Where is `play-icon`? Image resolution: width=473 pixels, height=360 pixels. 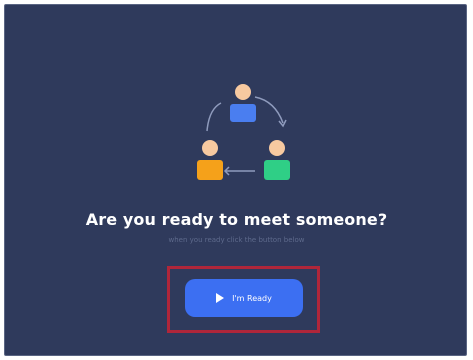
play-icon is located at coordinates (220, 298).